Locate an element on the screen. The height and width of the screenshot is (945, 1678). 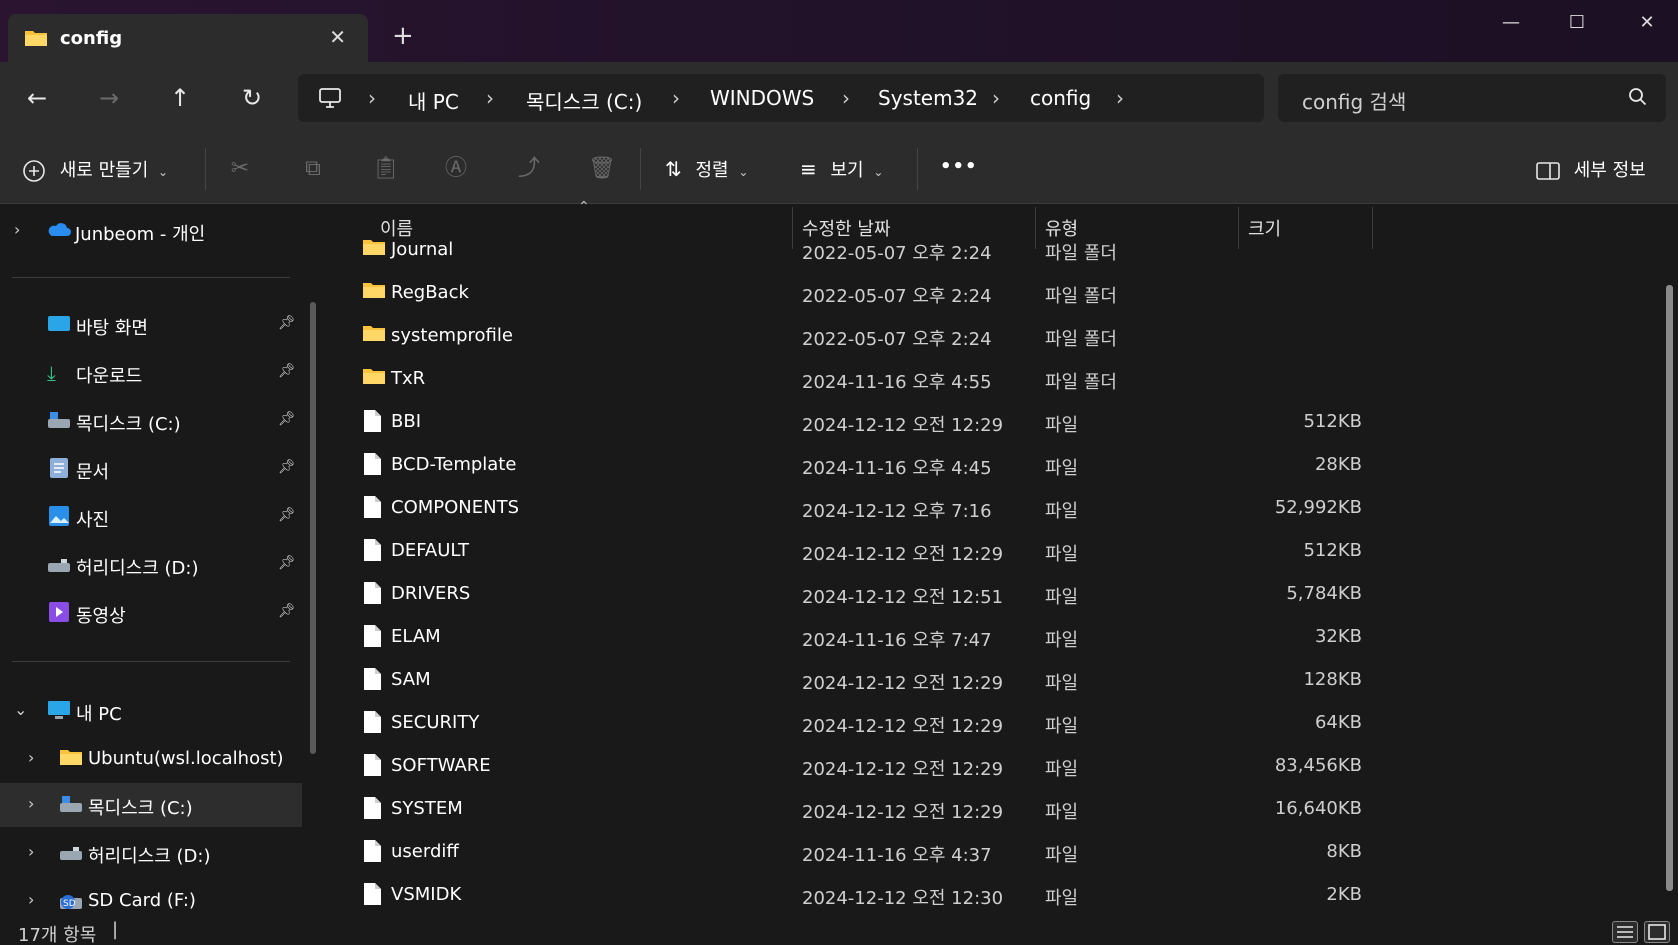
table-row: SAM 2024-12-12 오전 12:29 파일 128KB is located at coordinates (847, 680).